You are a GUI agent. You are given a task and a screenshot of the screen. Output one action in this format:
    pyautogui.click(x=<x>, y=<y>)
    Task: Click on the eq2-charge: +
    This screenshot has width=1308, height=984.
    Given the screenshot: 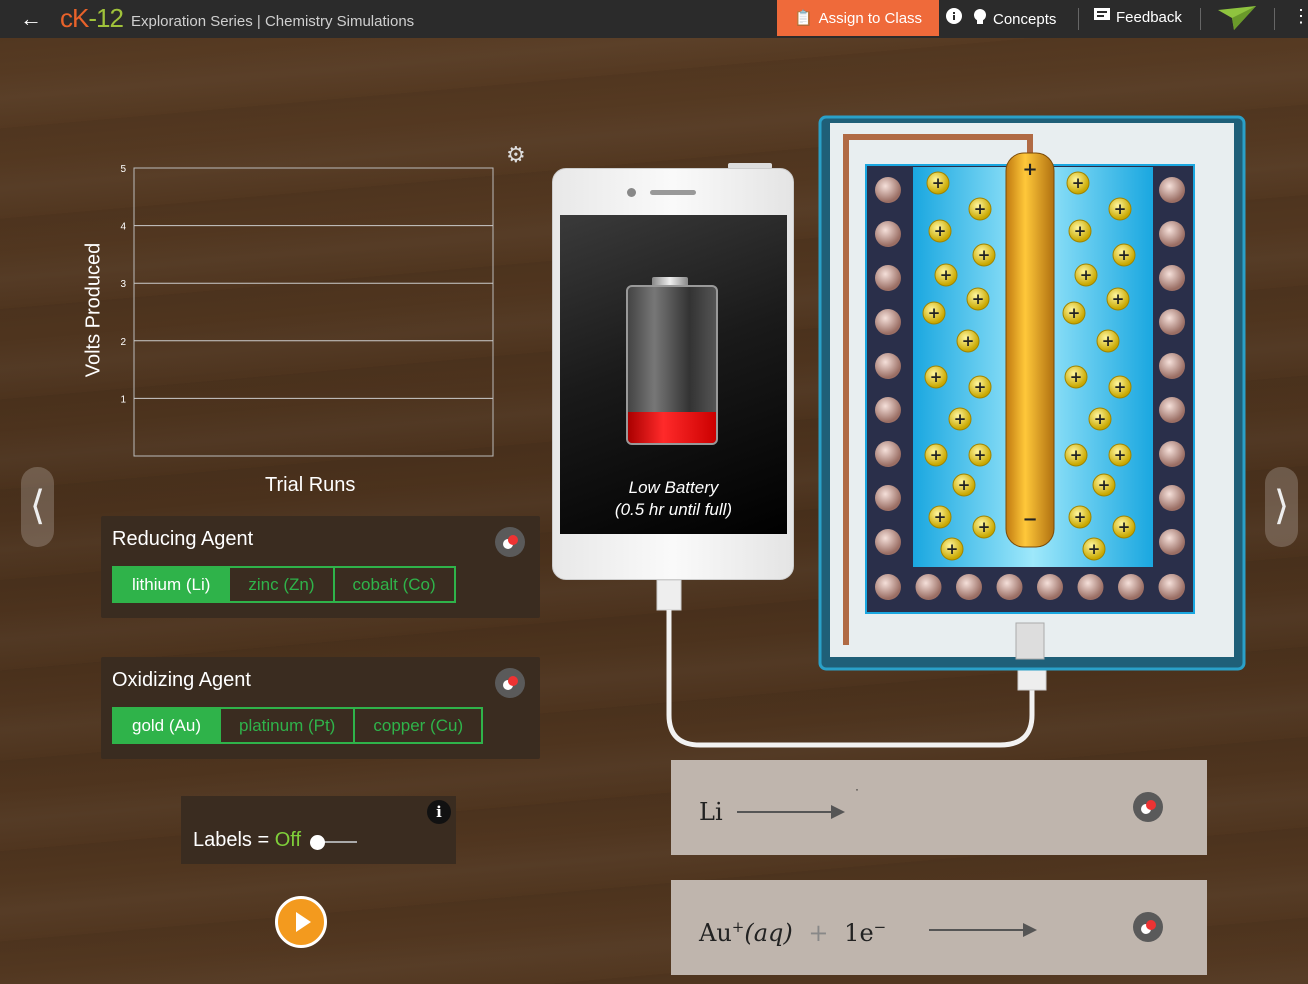 What is the action you would take?
    pyautogui.click(x=738, y=927)
    